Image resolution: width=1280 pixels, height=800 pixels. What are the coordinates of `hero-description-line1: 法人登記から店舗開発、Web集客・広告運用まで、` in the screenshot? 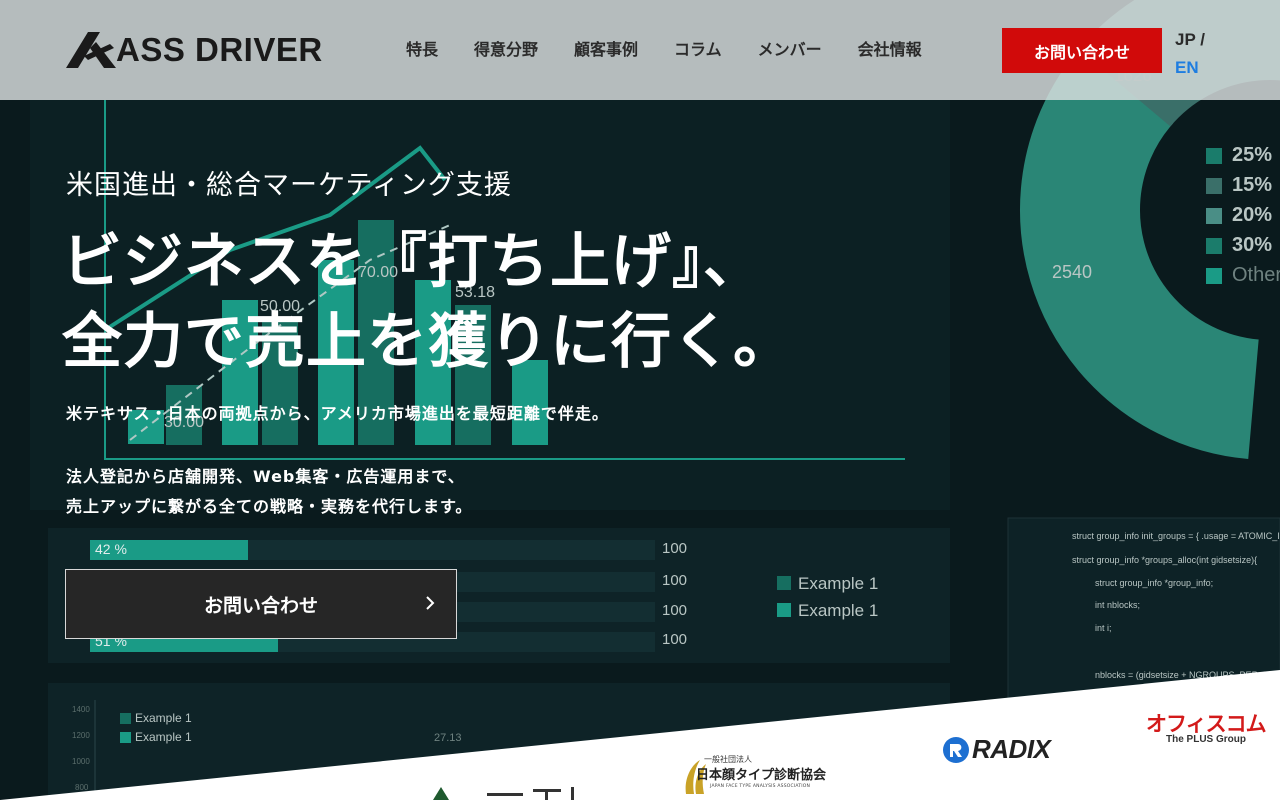 It's located at (265, 476).